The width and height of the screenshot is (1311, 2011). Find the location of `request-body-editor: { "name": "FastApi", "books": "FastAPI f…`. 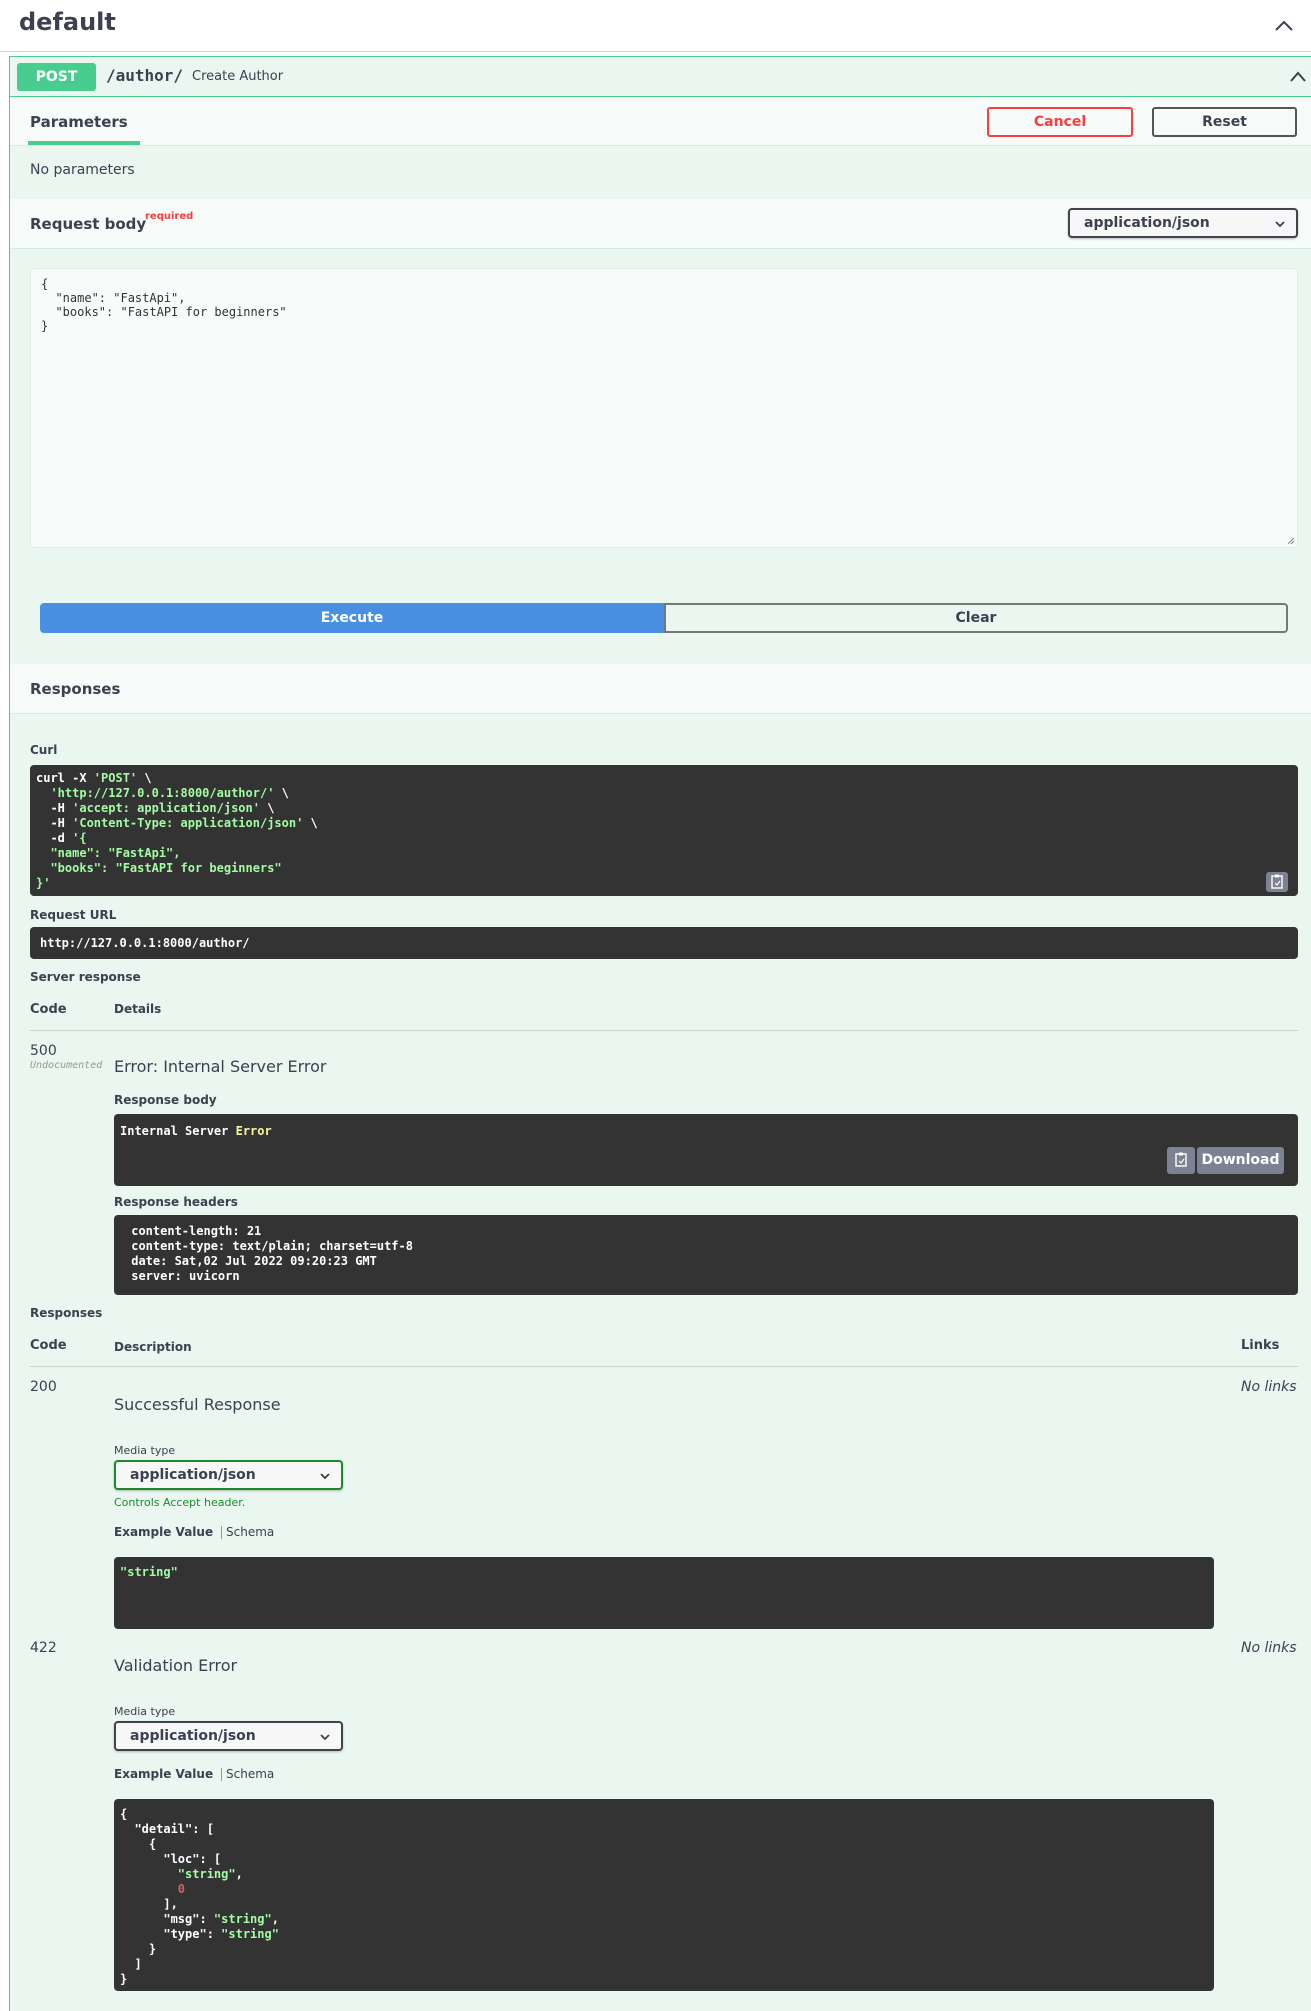

request-body-editor: { "name": "FastApi", "books": "FastAPI f… is located at coordinates (664, 408).